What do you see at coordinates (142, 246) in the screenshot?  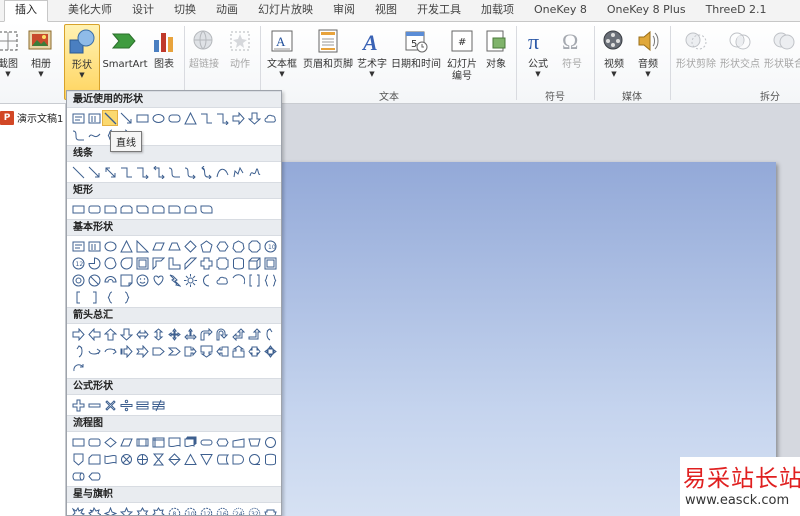 I see `right-triangle-shape-icon` at bounding box center [142, 246].